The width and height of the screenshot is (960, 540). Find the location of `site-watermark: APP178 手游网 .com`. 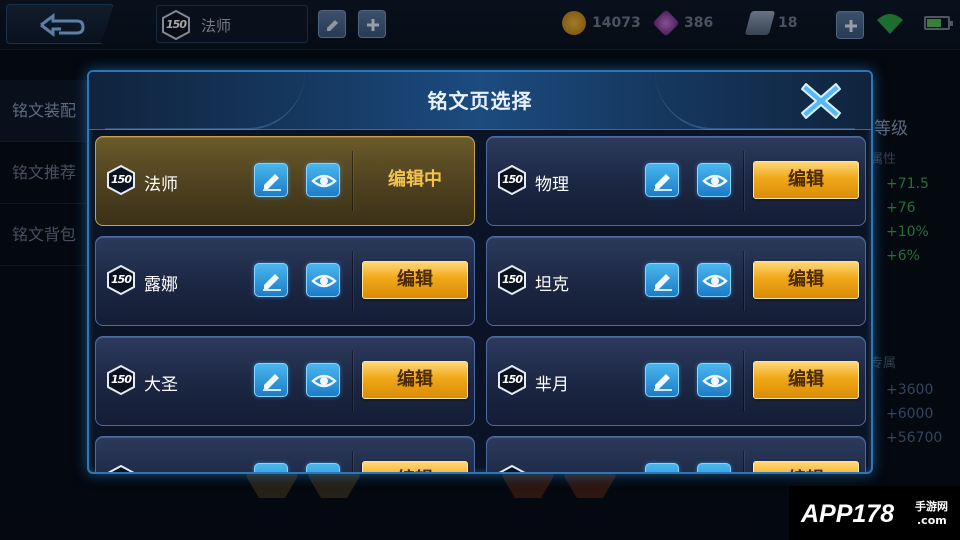

site-watermark: APP178 手游网 .com is located at coordinates (874, 513).